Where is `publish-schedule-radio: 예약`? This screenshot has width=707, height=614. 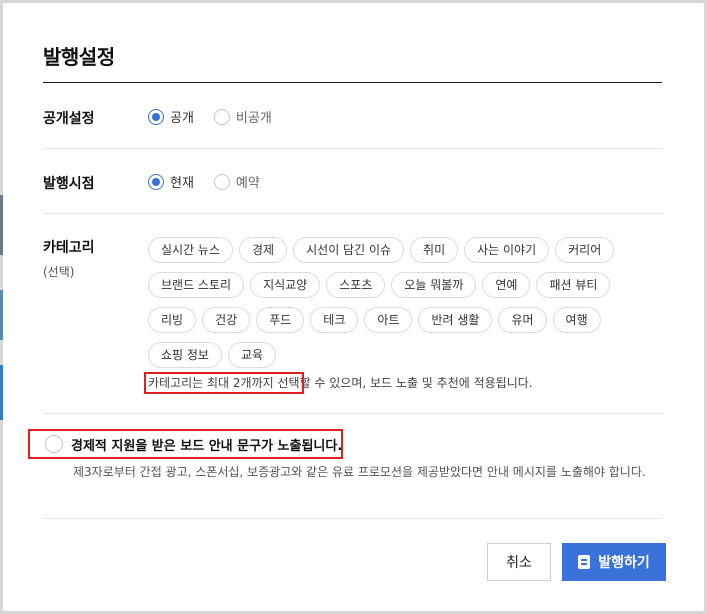 publish-schedule-radio: 예약 is located at coordinates (236, 181).